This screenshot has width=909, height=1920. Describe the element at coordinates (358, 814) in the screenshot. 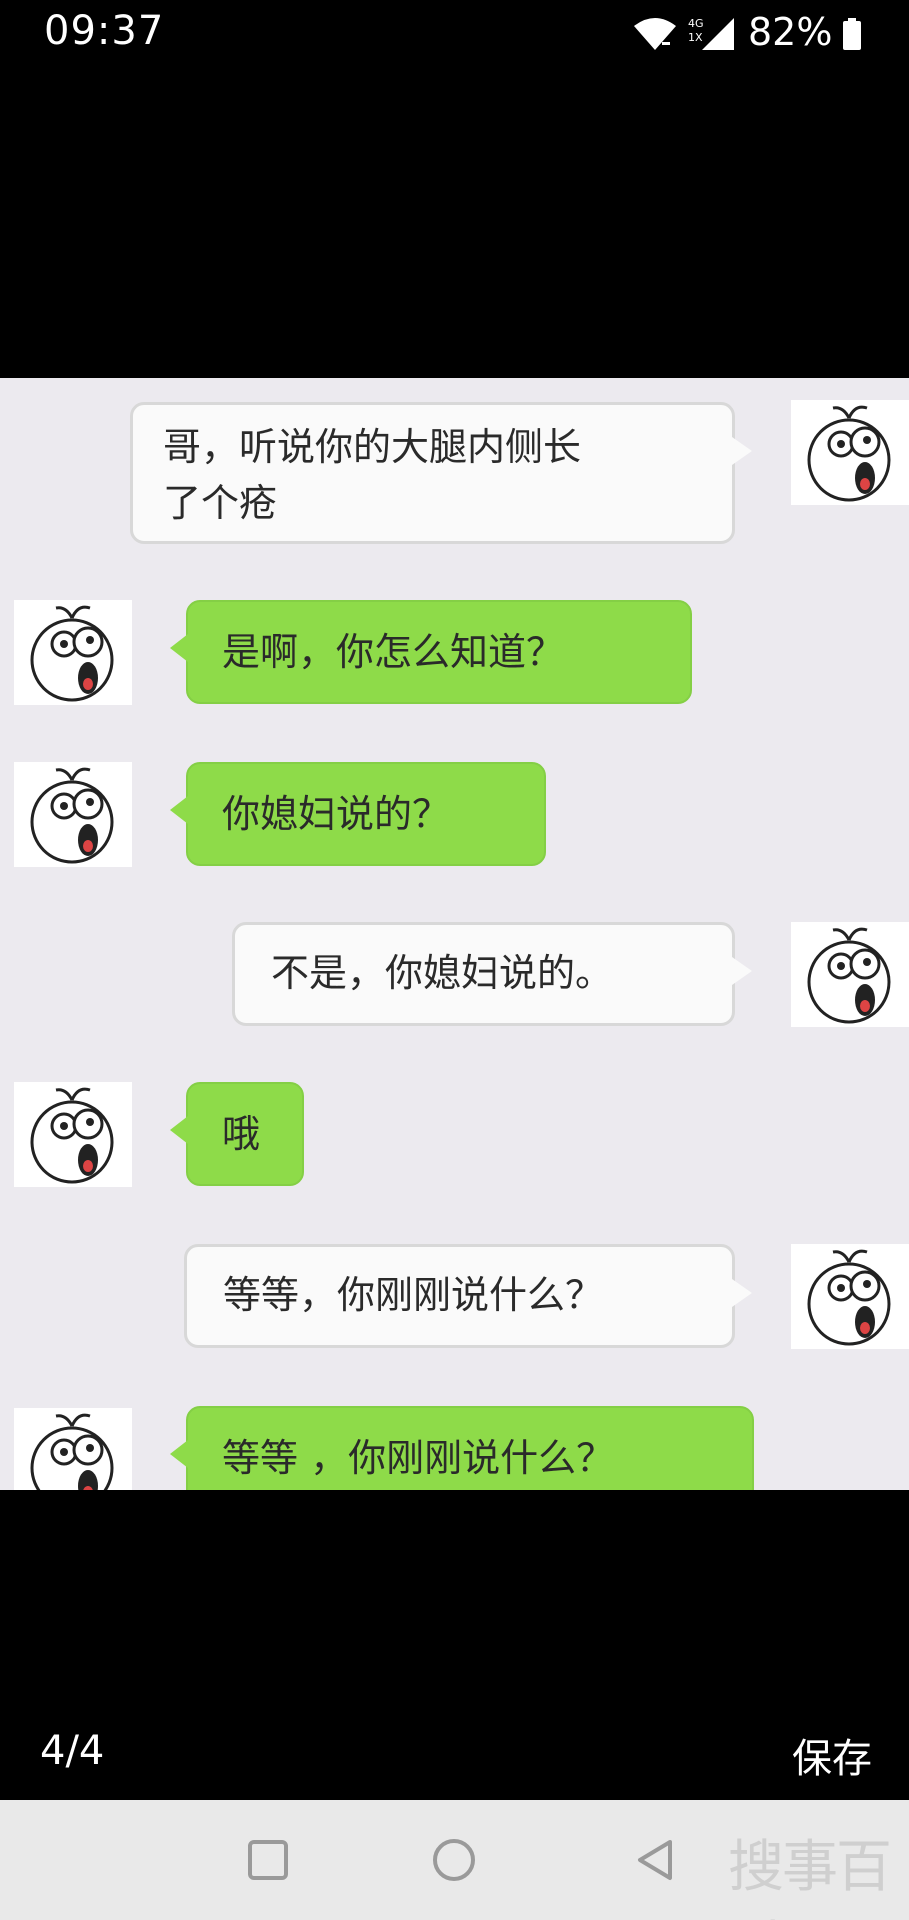

I see `incoming-message: 你媳妇说的？` at that location.